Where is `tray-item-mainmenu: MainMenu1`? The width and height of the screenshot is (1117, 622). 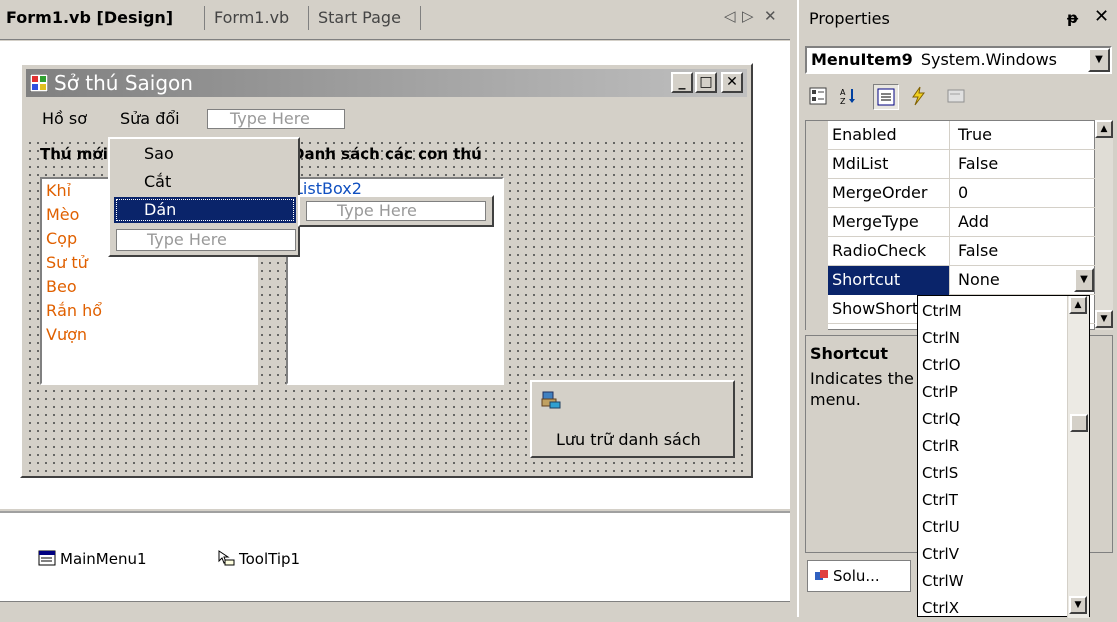
tray-item-mainmenu: MainMenu1 is located at coordinates (92, 559).